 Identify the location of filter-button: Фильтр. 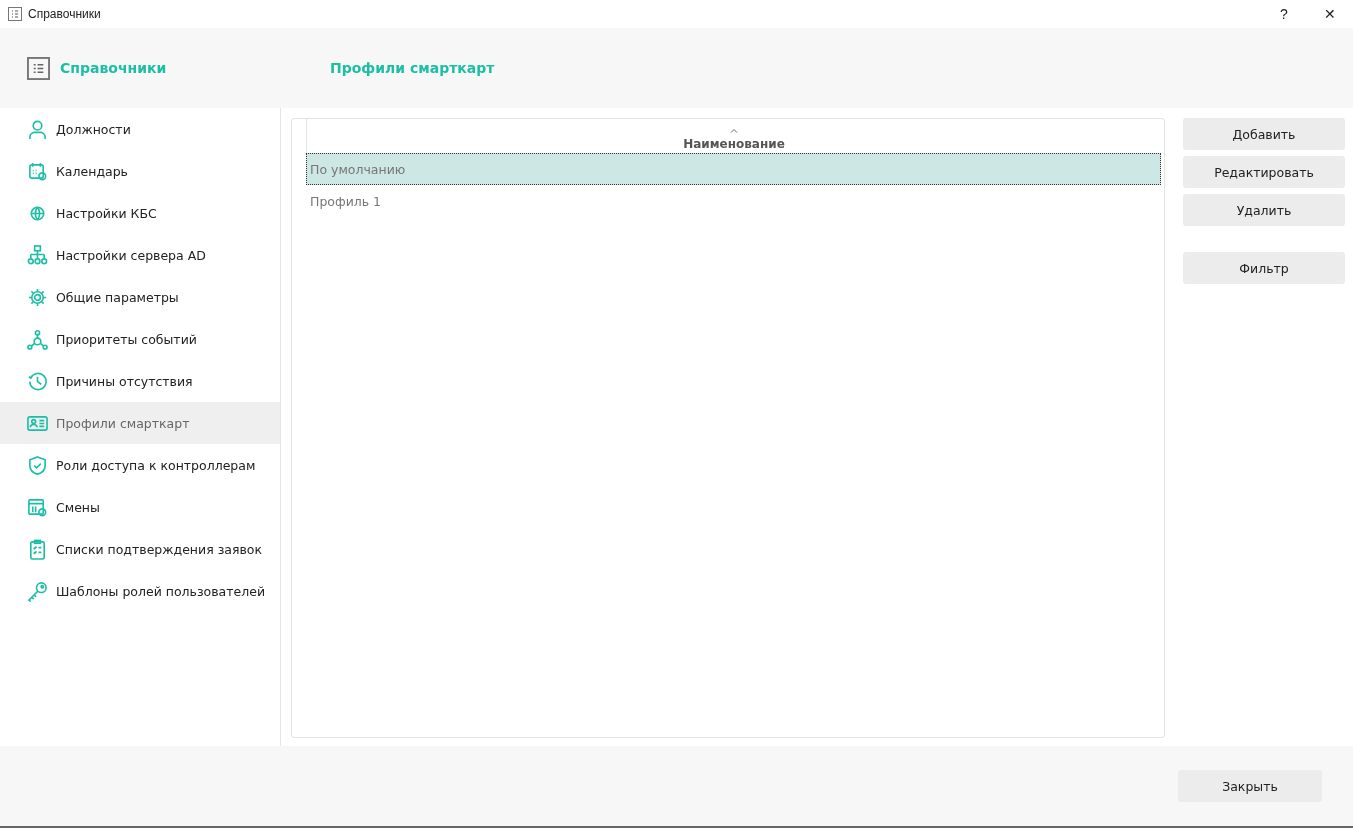
(1264, 268).